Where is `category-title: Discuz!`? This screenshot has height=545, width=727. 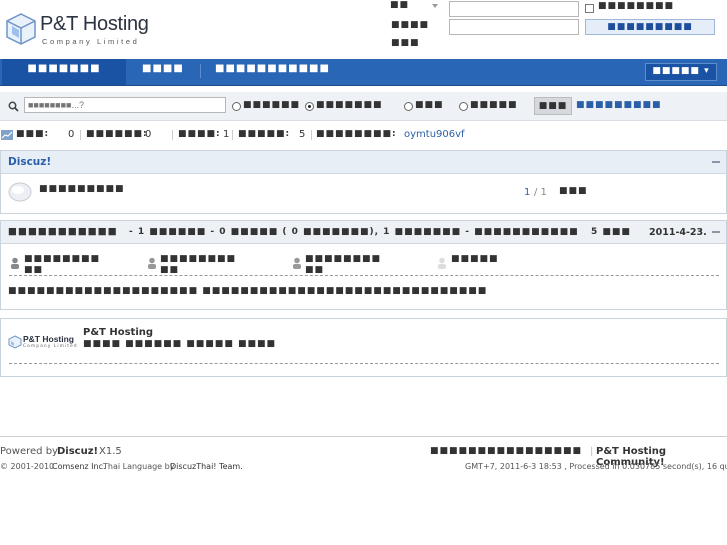 category-title: Discuz! is located at coordinates (29, 162).